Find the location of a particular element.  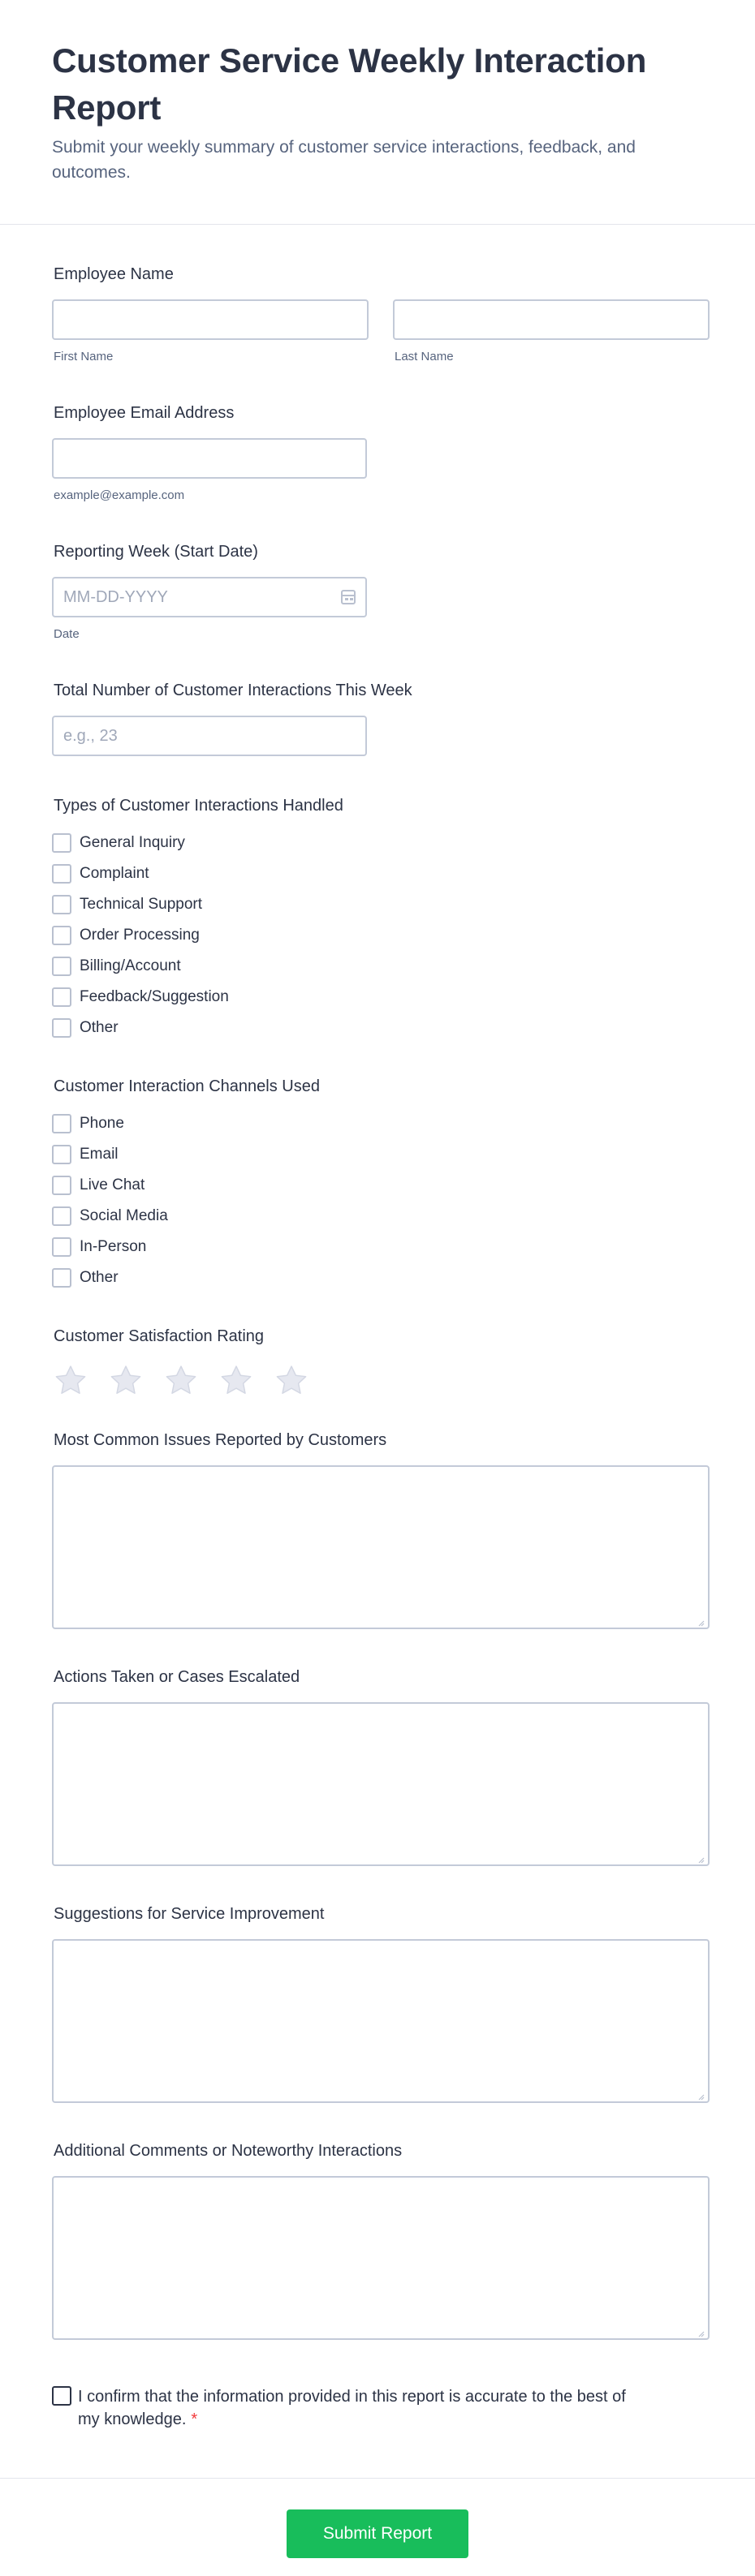

interaction-type-option-label: Technical Support is located at coordinates (141, 904).